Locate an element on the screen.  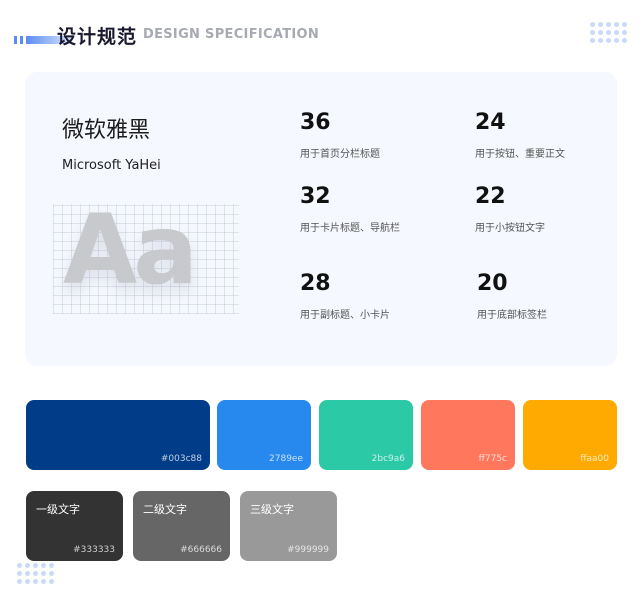
font-size-item: 32 用于卡片标题、导航栏 is located at coordinates (350, 209).